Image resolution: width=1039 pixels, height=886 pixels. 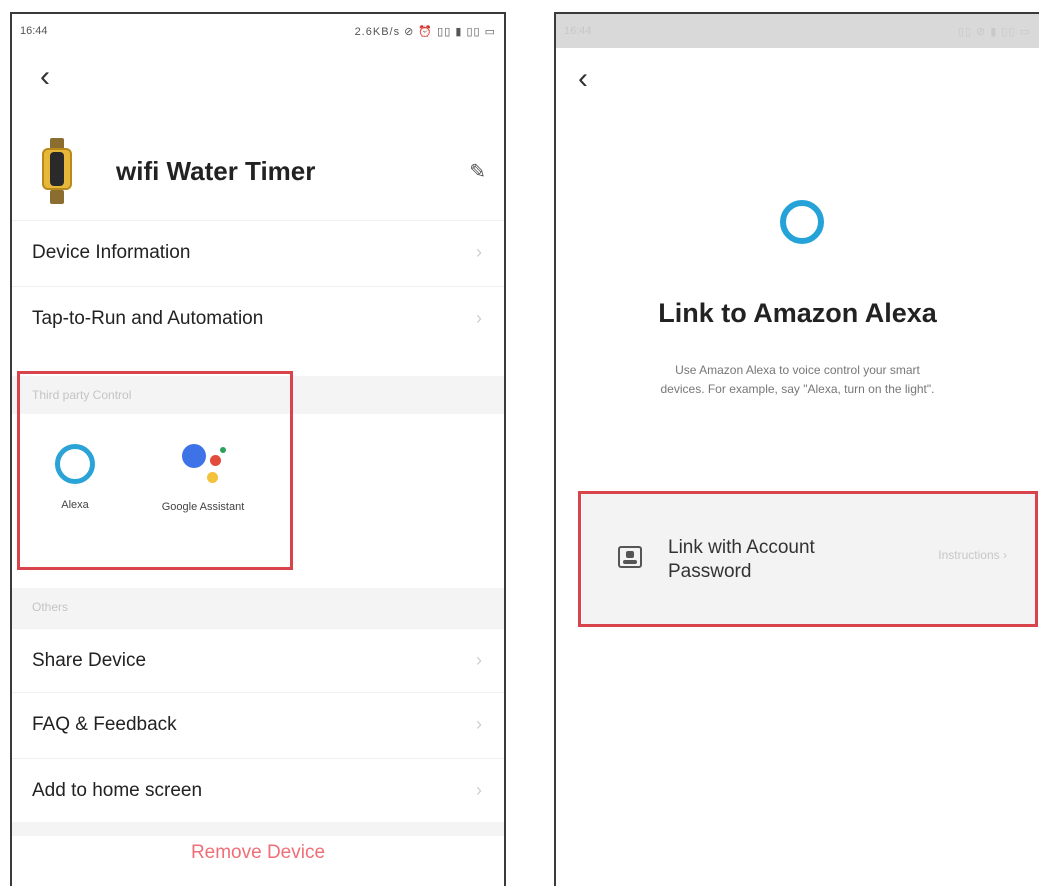 I want to click on row-tap-to-run: Tap-to-Run and Automation ›, so click(x=258, y=318).